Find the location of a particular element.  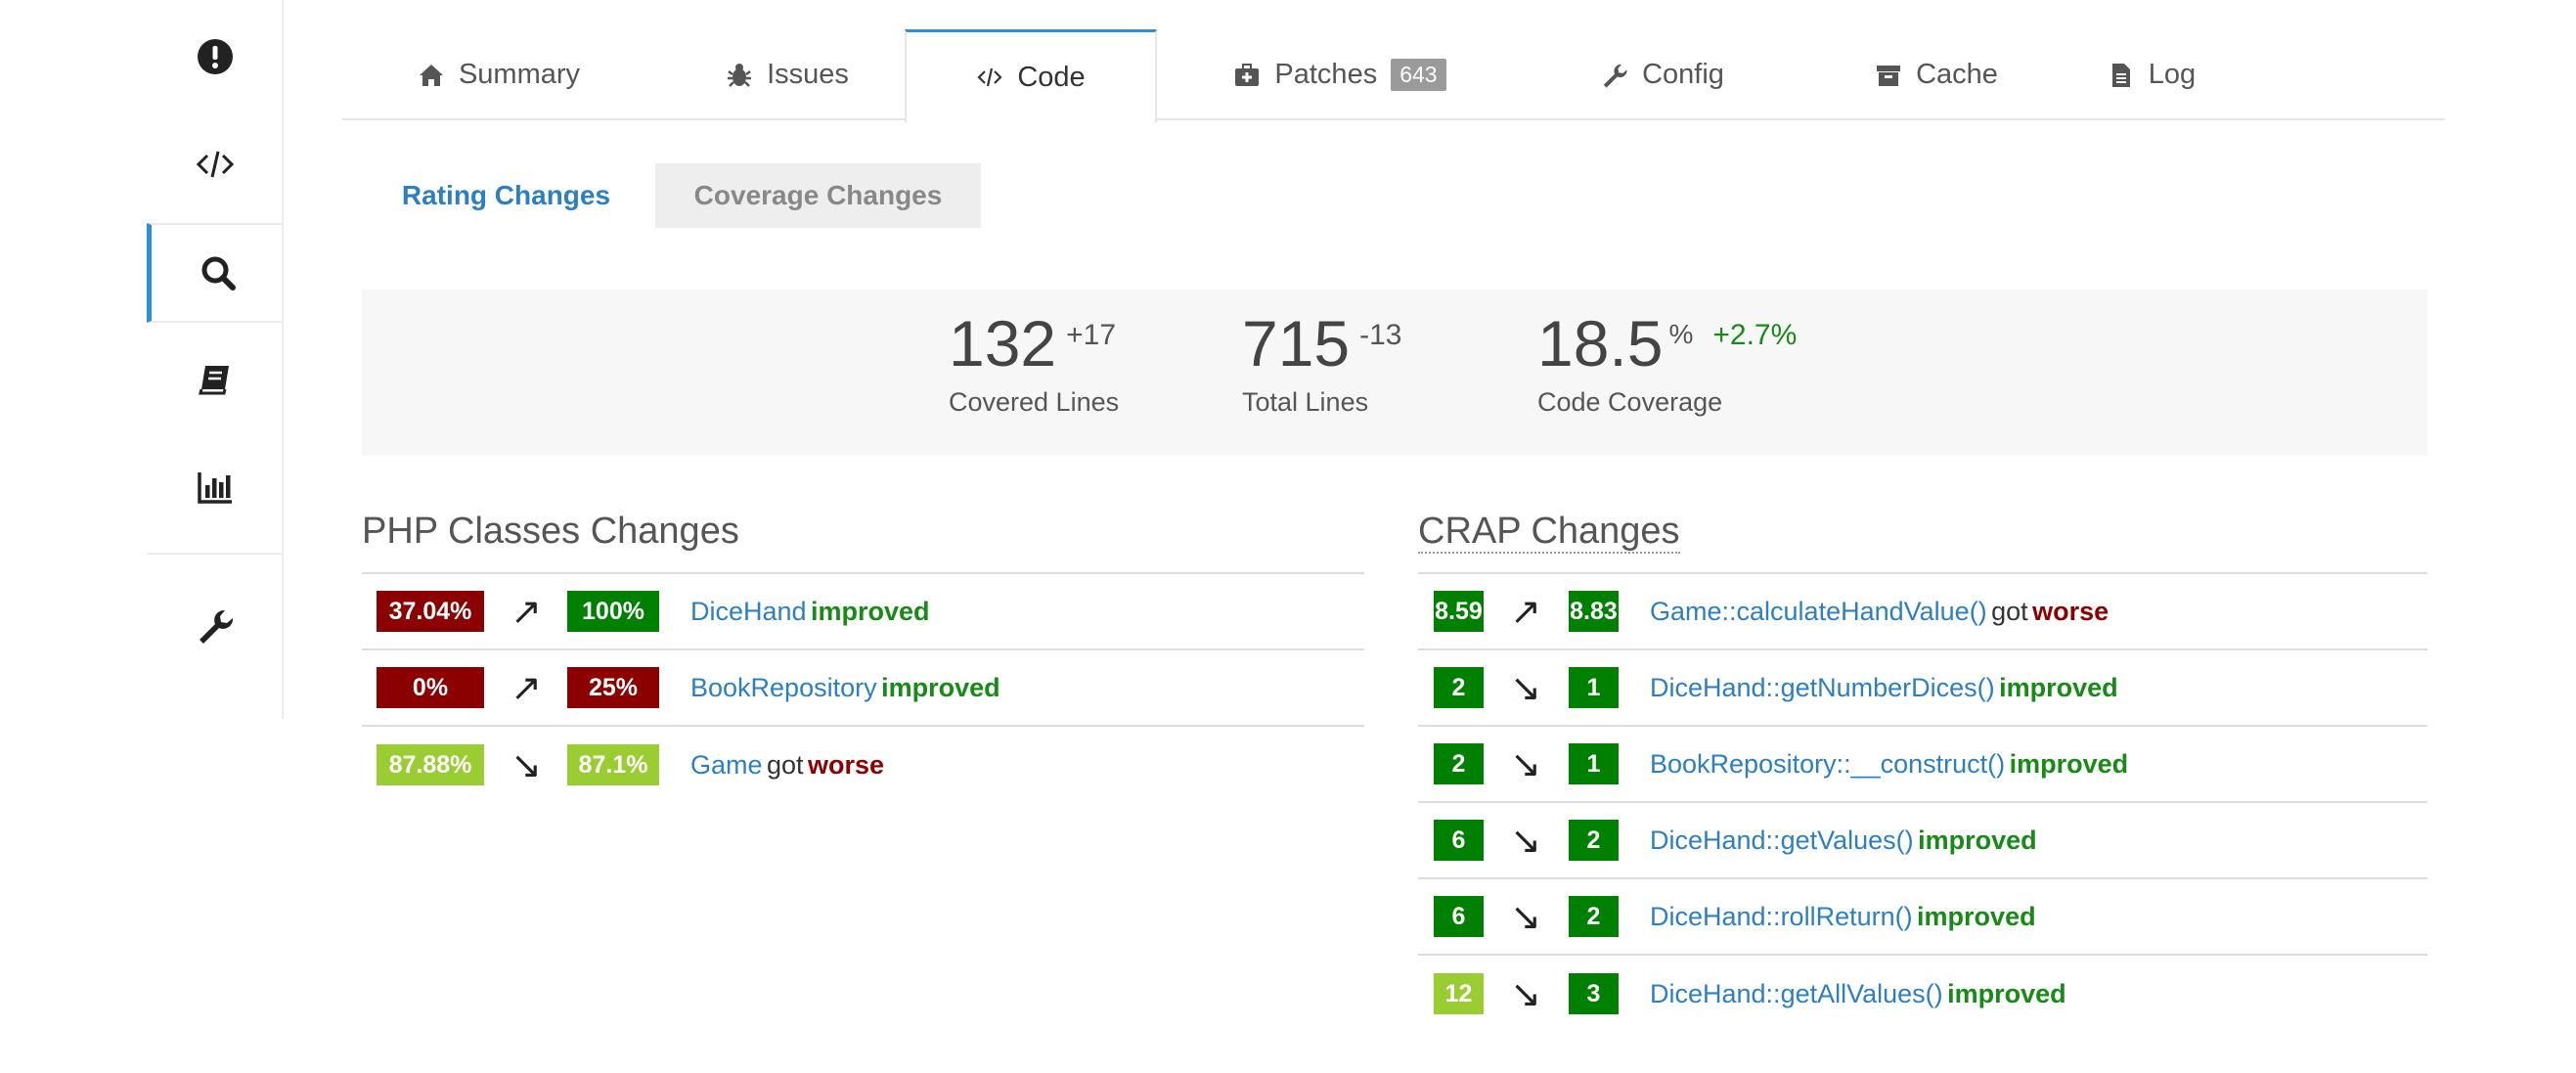

search-icon is located at coordinates (219, 273).